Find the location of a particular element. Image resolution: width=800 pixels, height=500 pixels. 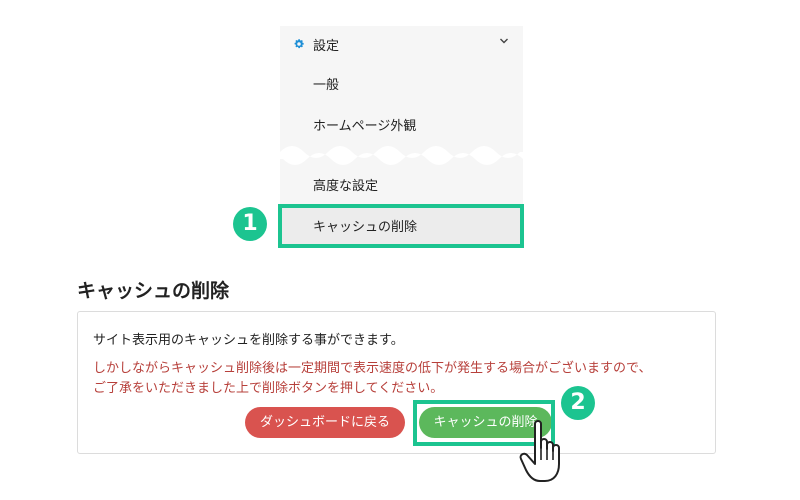

hand-pointer-icon is located at coordinates (539, 451).